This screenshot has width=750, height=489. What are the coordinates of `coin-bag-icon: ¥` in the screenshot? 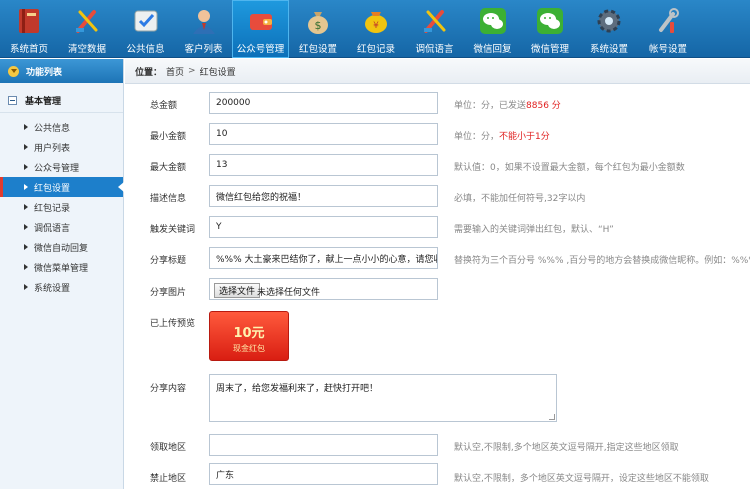 It's located at (376, 21).